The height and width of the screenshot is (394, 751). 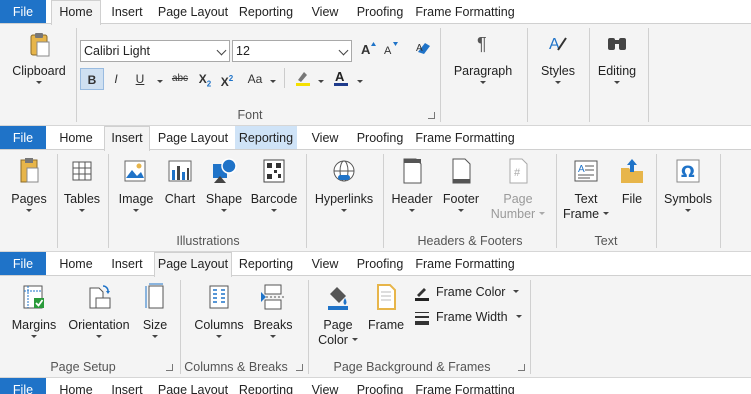 What do you see at coordinates (136, 184) in the screenshot?
I see `image-button: Image` at bounding box center [136, 184].